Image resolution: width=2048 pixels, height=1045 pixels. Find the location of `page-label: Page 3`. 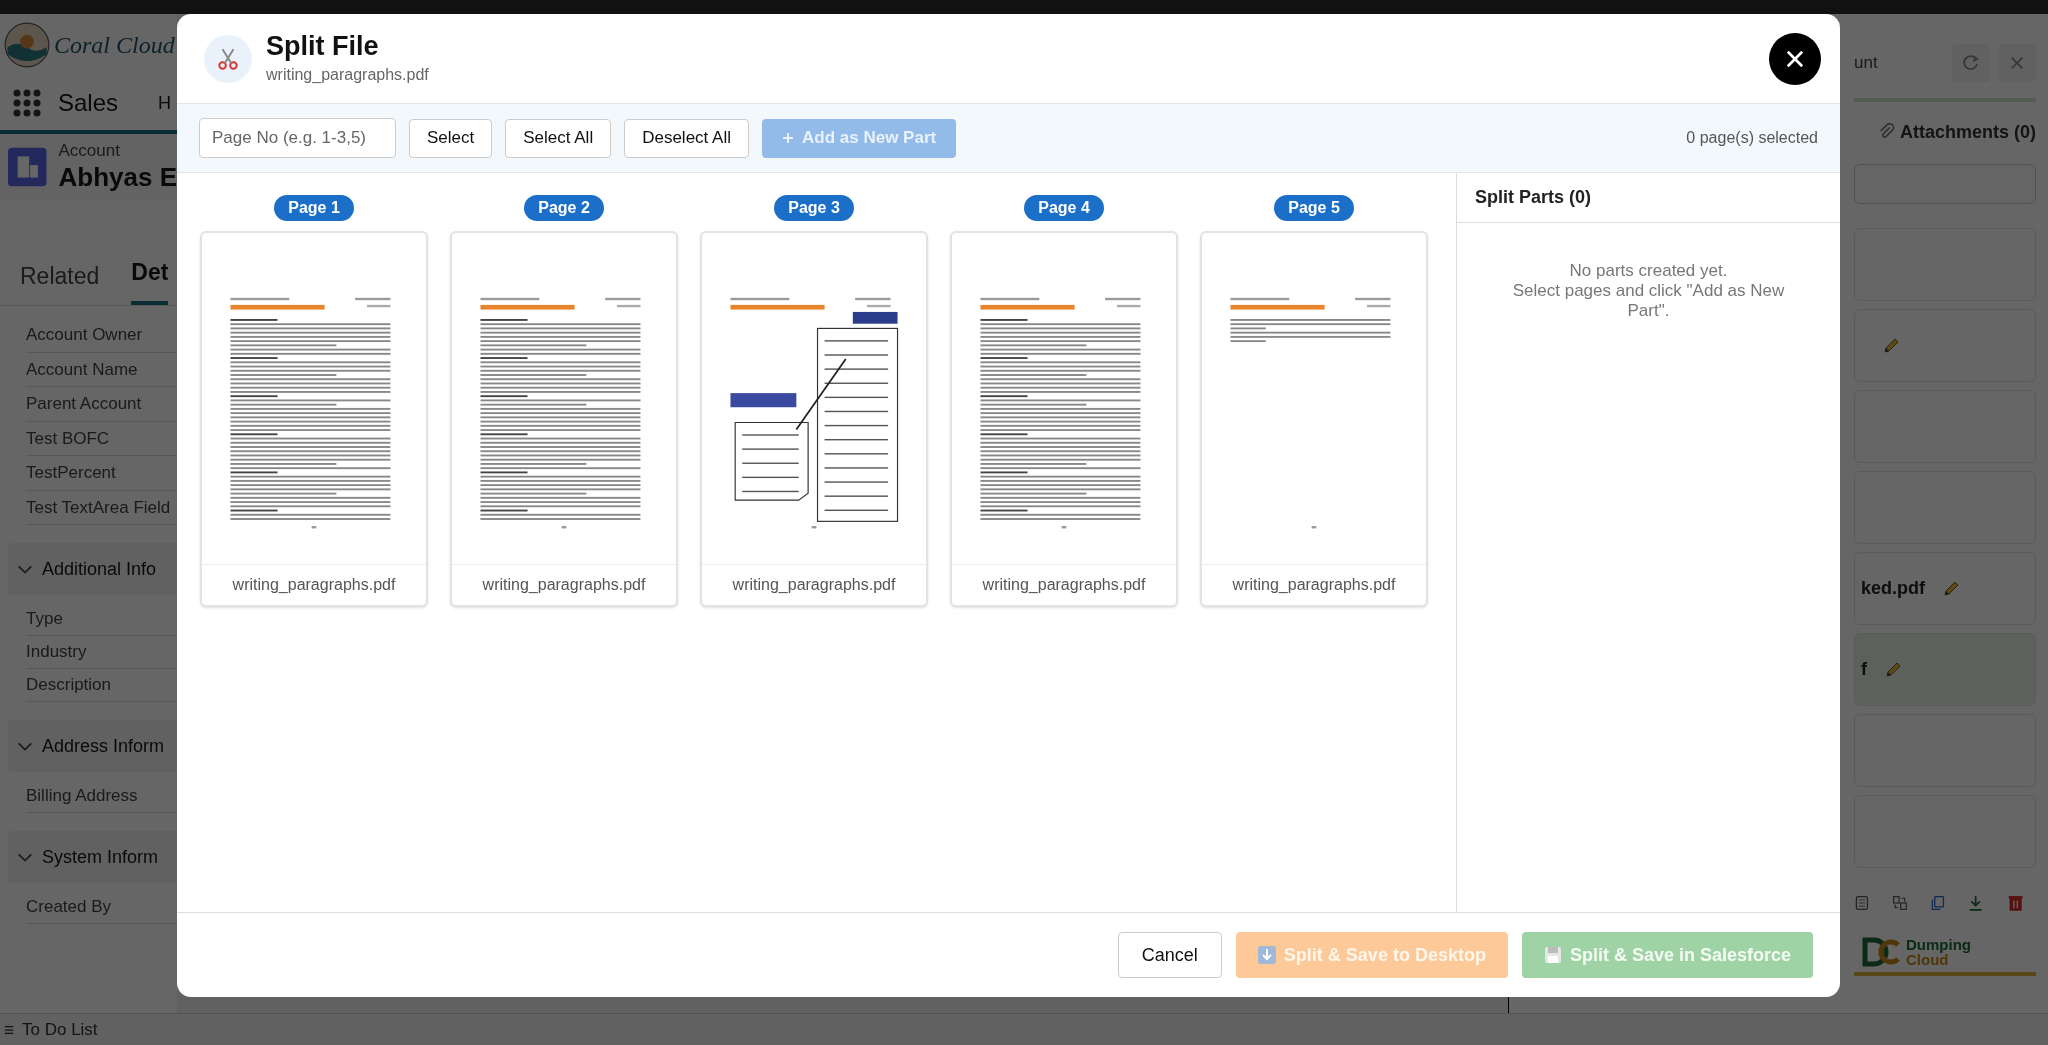

page-label: Page 3 is located at coordinates (814, 208).